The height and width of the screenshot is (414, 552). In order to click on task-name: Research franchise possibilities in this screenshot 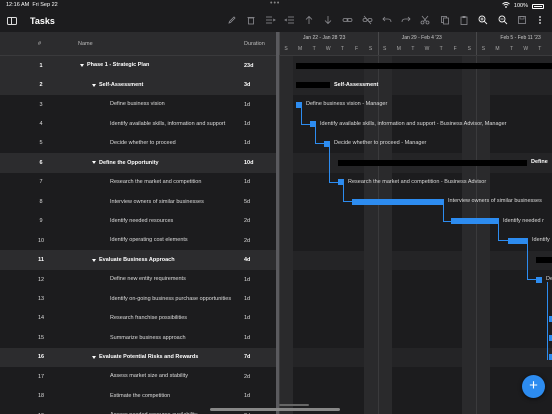, I will do `click(174, 318)`.